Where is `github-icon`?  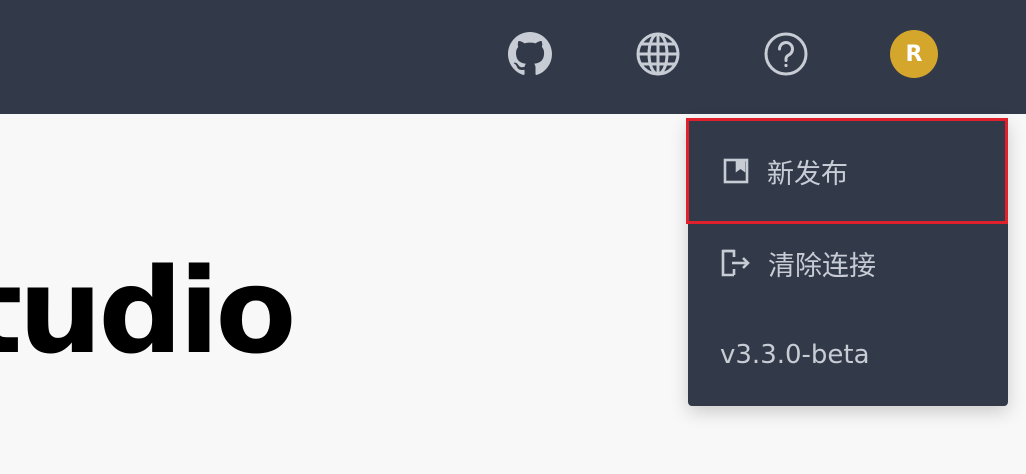
github-icon is located at coordinates (530, 54).